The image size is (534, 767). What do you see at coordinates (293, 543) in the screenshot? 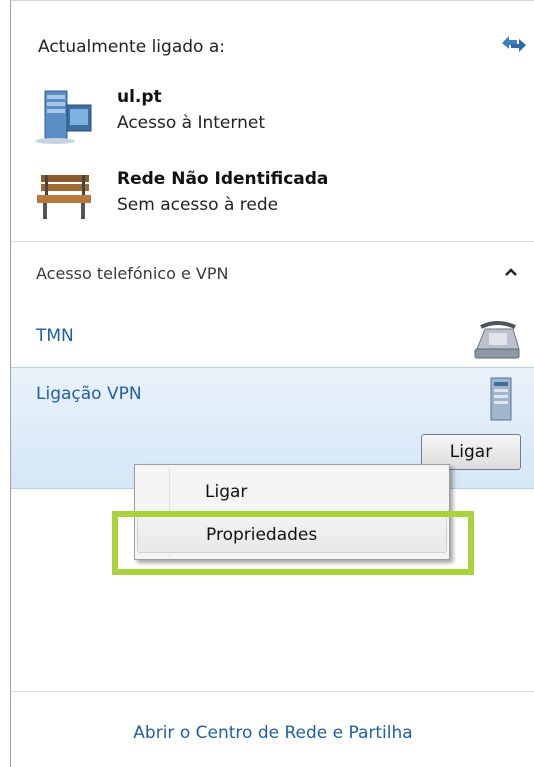
I see `annotation-highlight-box` at bounding box center [293, 543].